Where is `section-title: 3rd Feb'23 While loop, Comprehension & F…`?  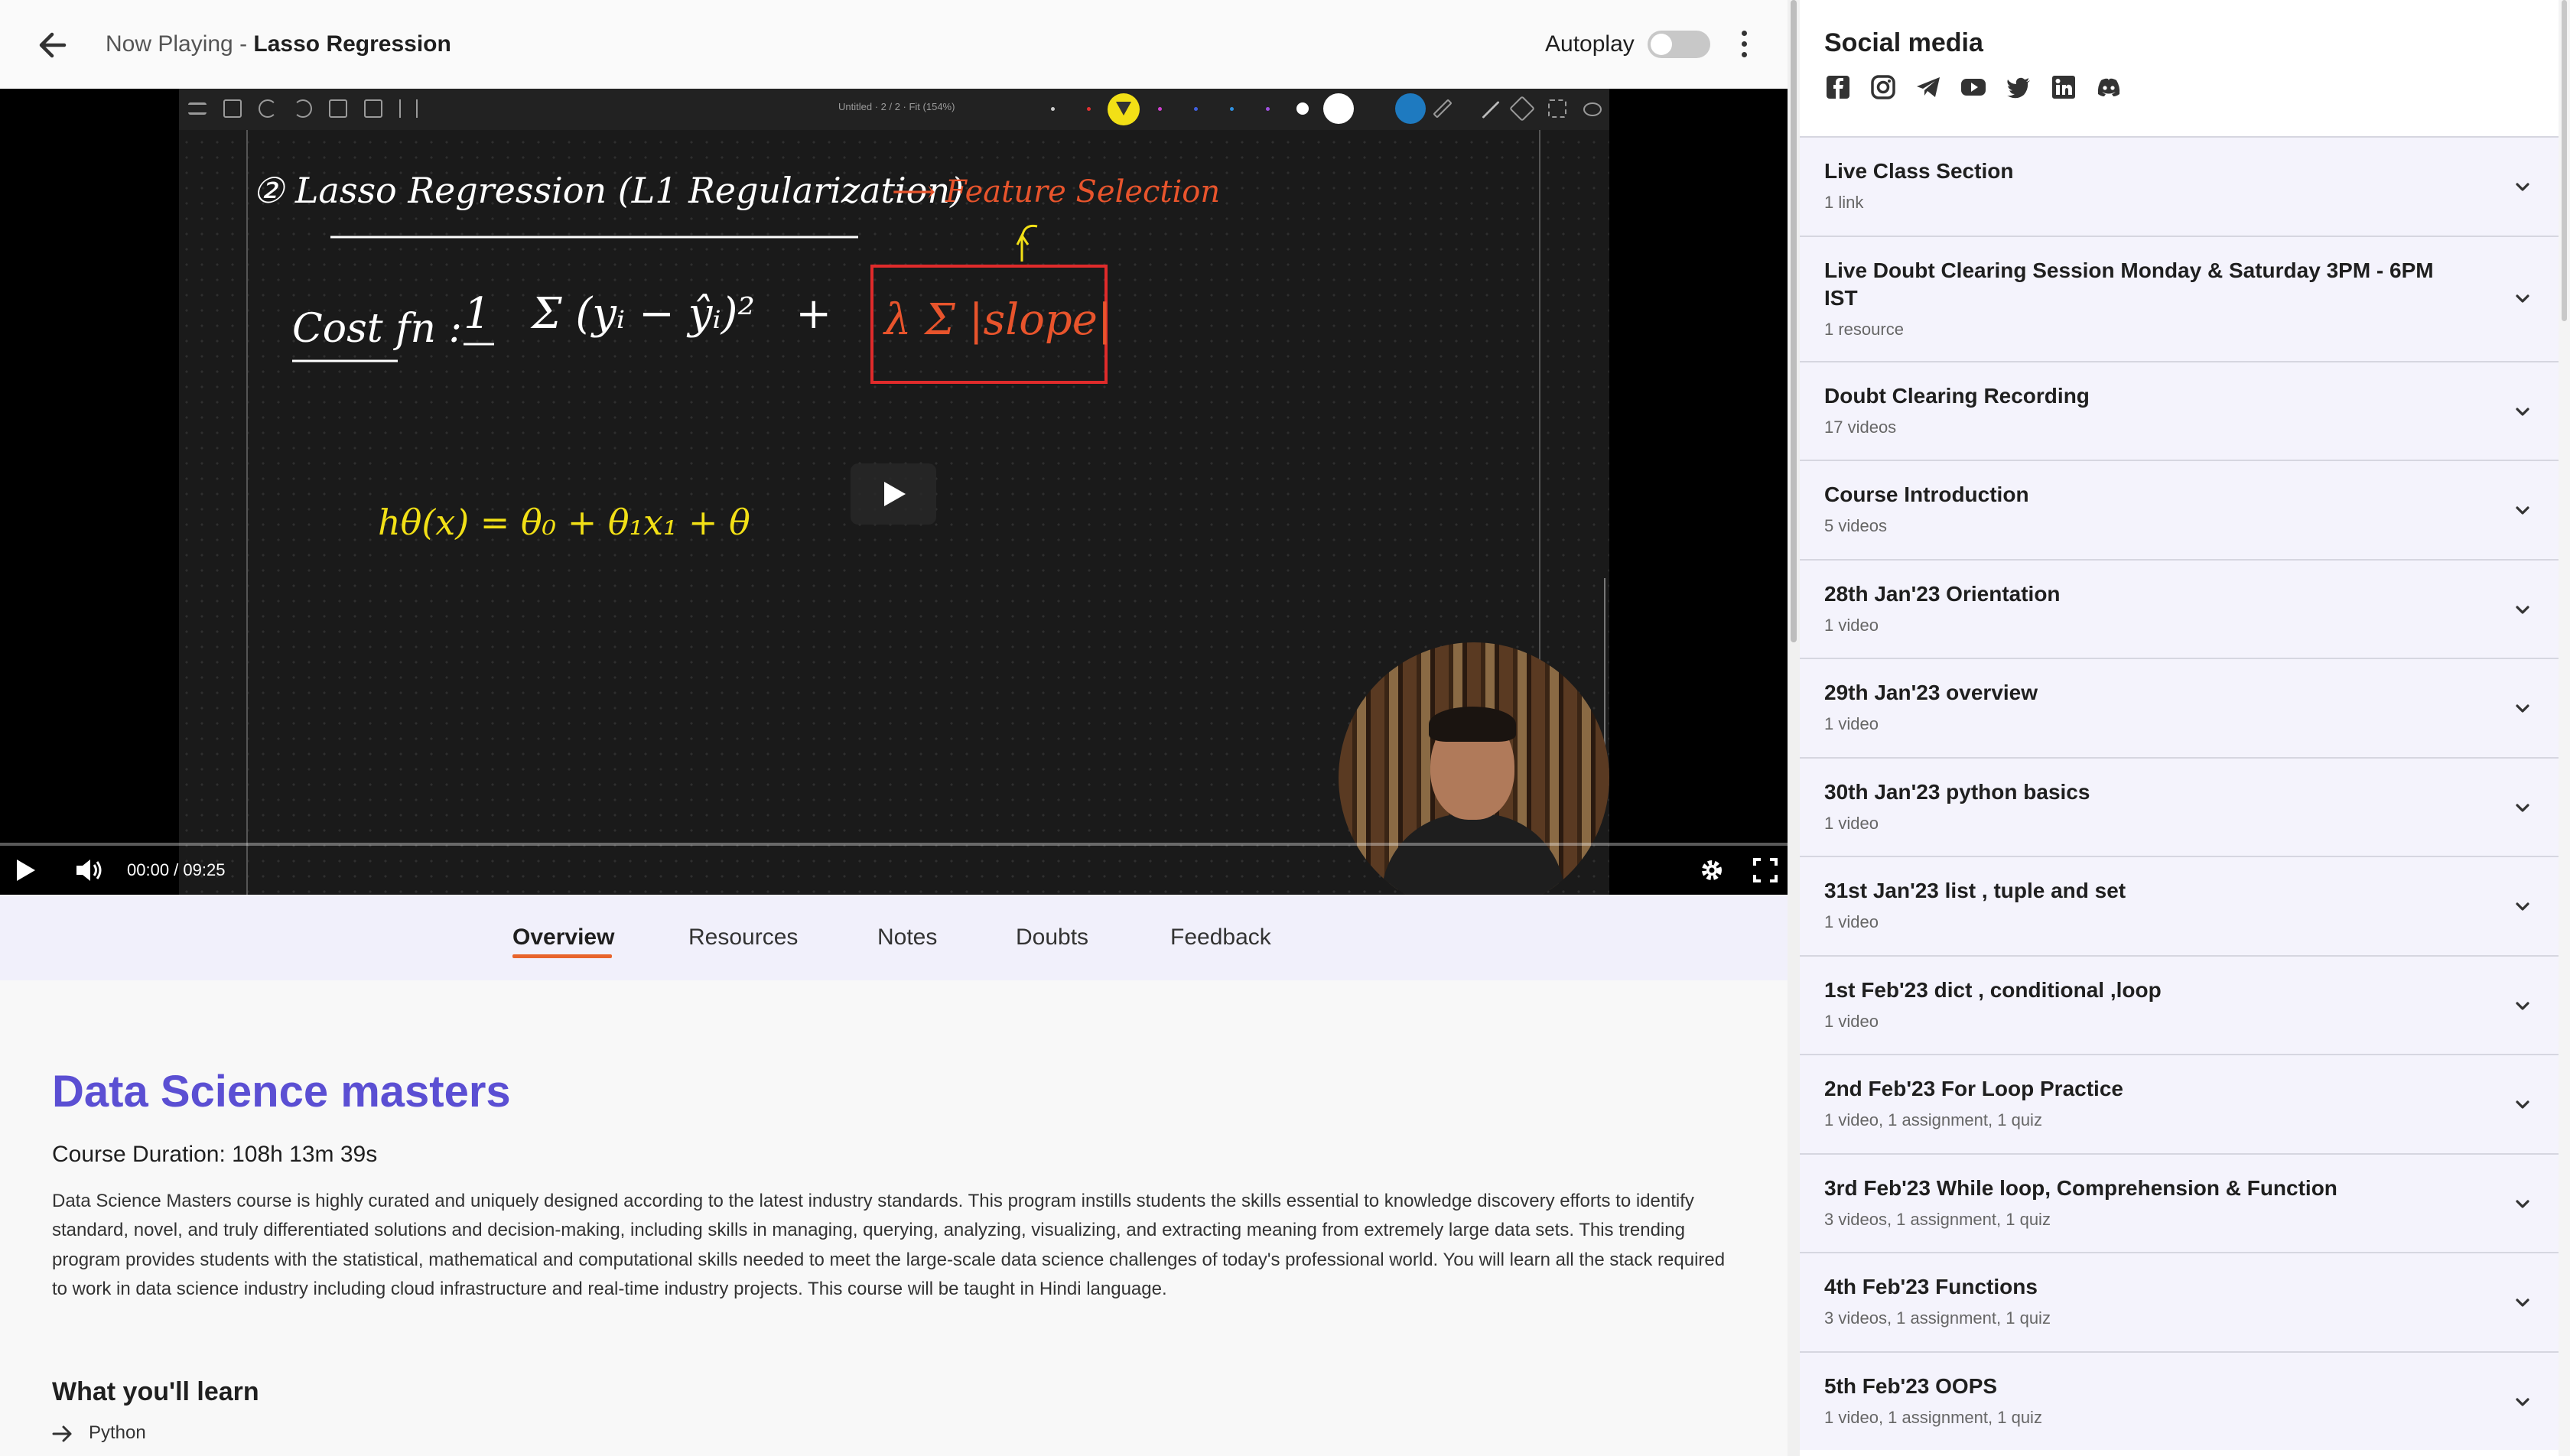 section-title: 3rd Feb'23 While loop, Comprehension & F… is located at coordinates (2080, 1187).